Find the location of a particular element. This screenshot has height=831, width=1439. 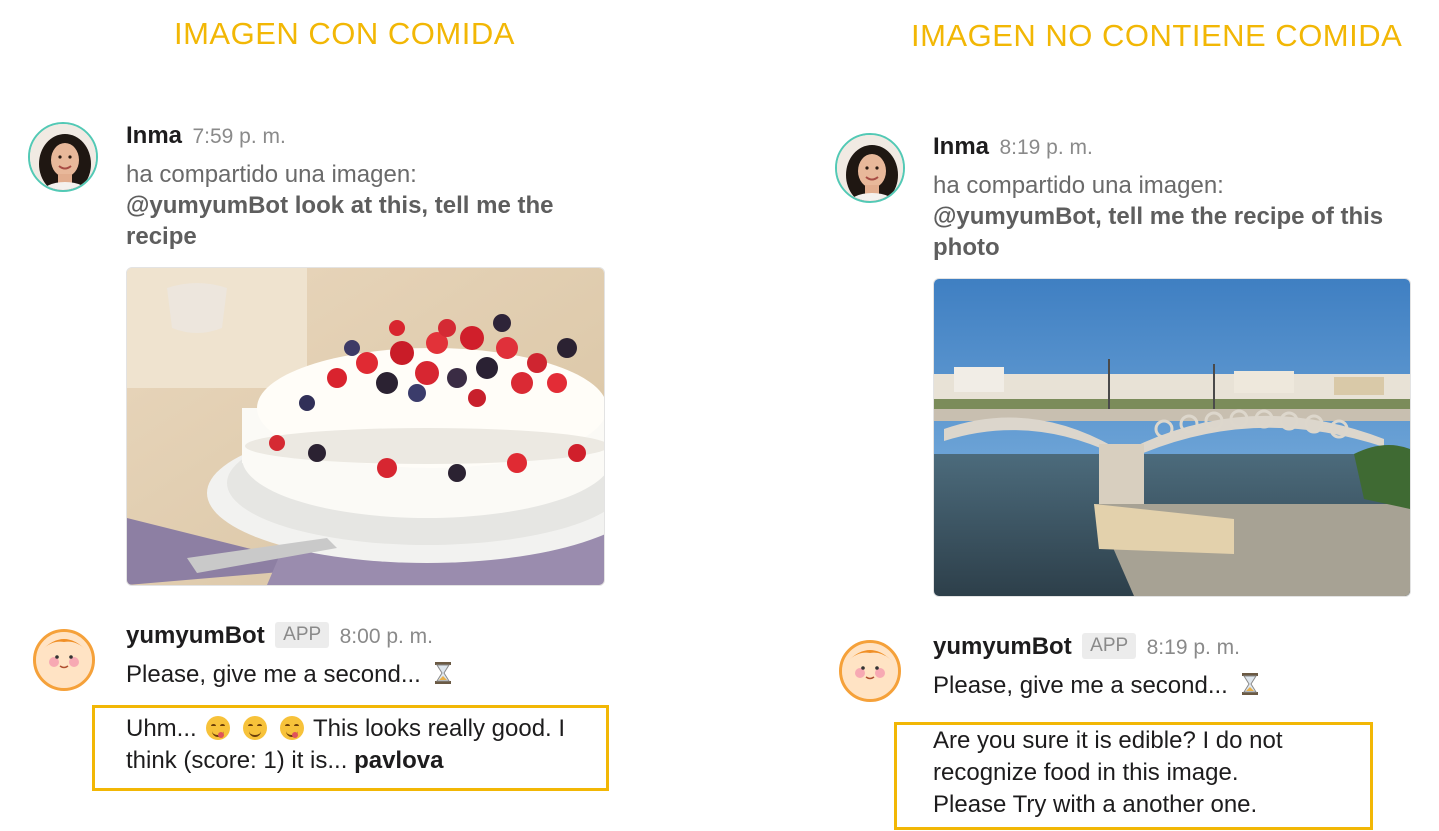

user-message-header: Inma 7:59 p. m. is located at coordinates (206, 136).